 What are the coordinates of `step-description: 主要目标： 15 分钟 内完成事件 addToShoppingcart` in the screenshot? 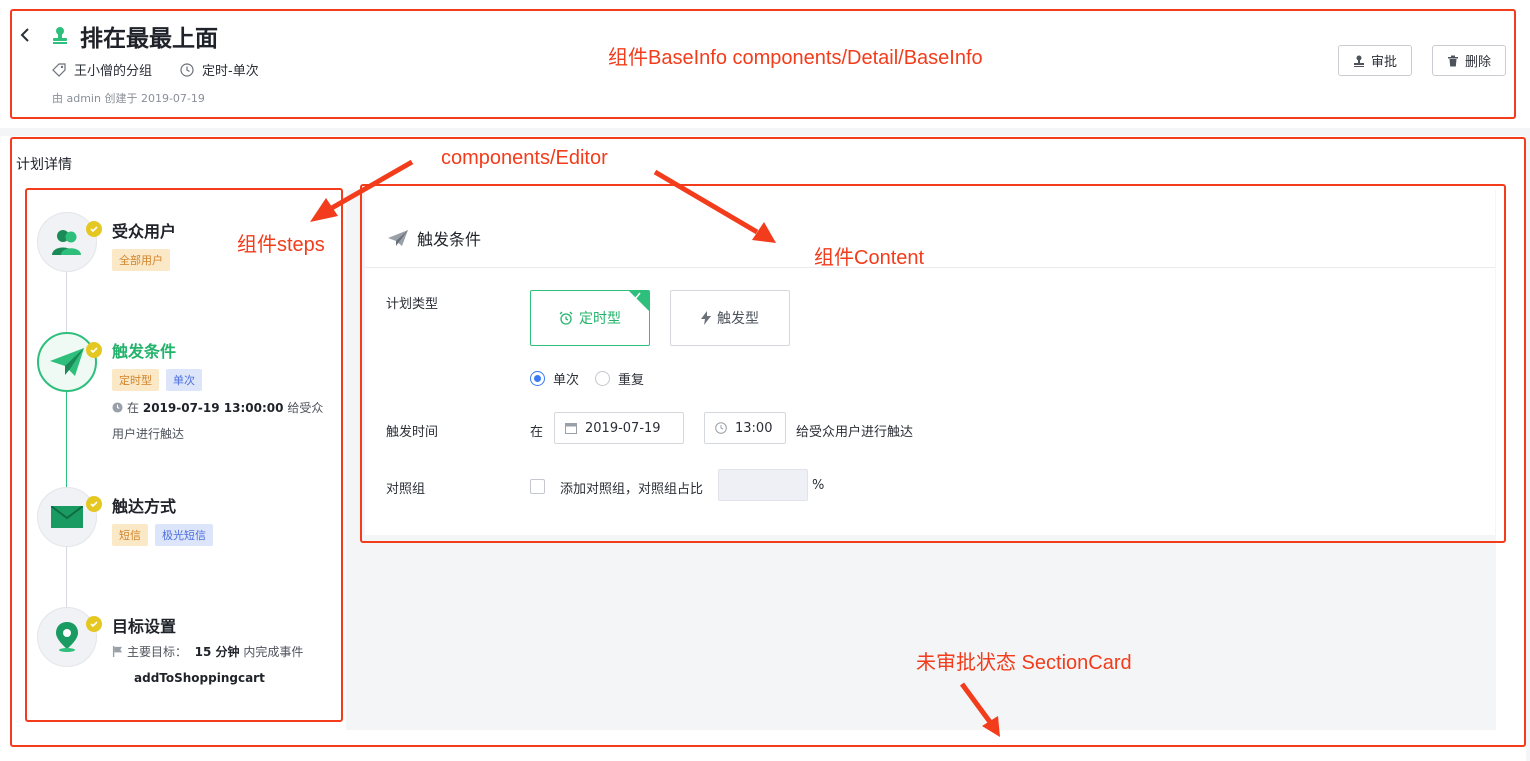 It's located at (227, 665).